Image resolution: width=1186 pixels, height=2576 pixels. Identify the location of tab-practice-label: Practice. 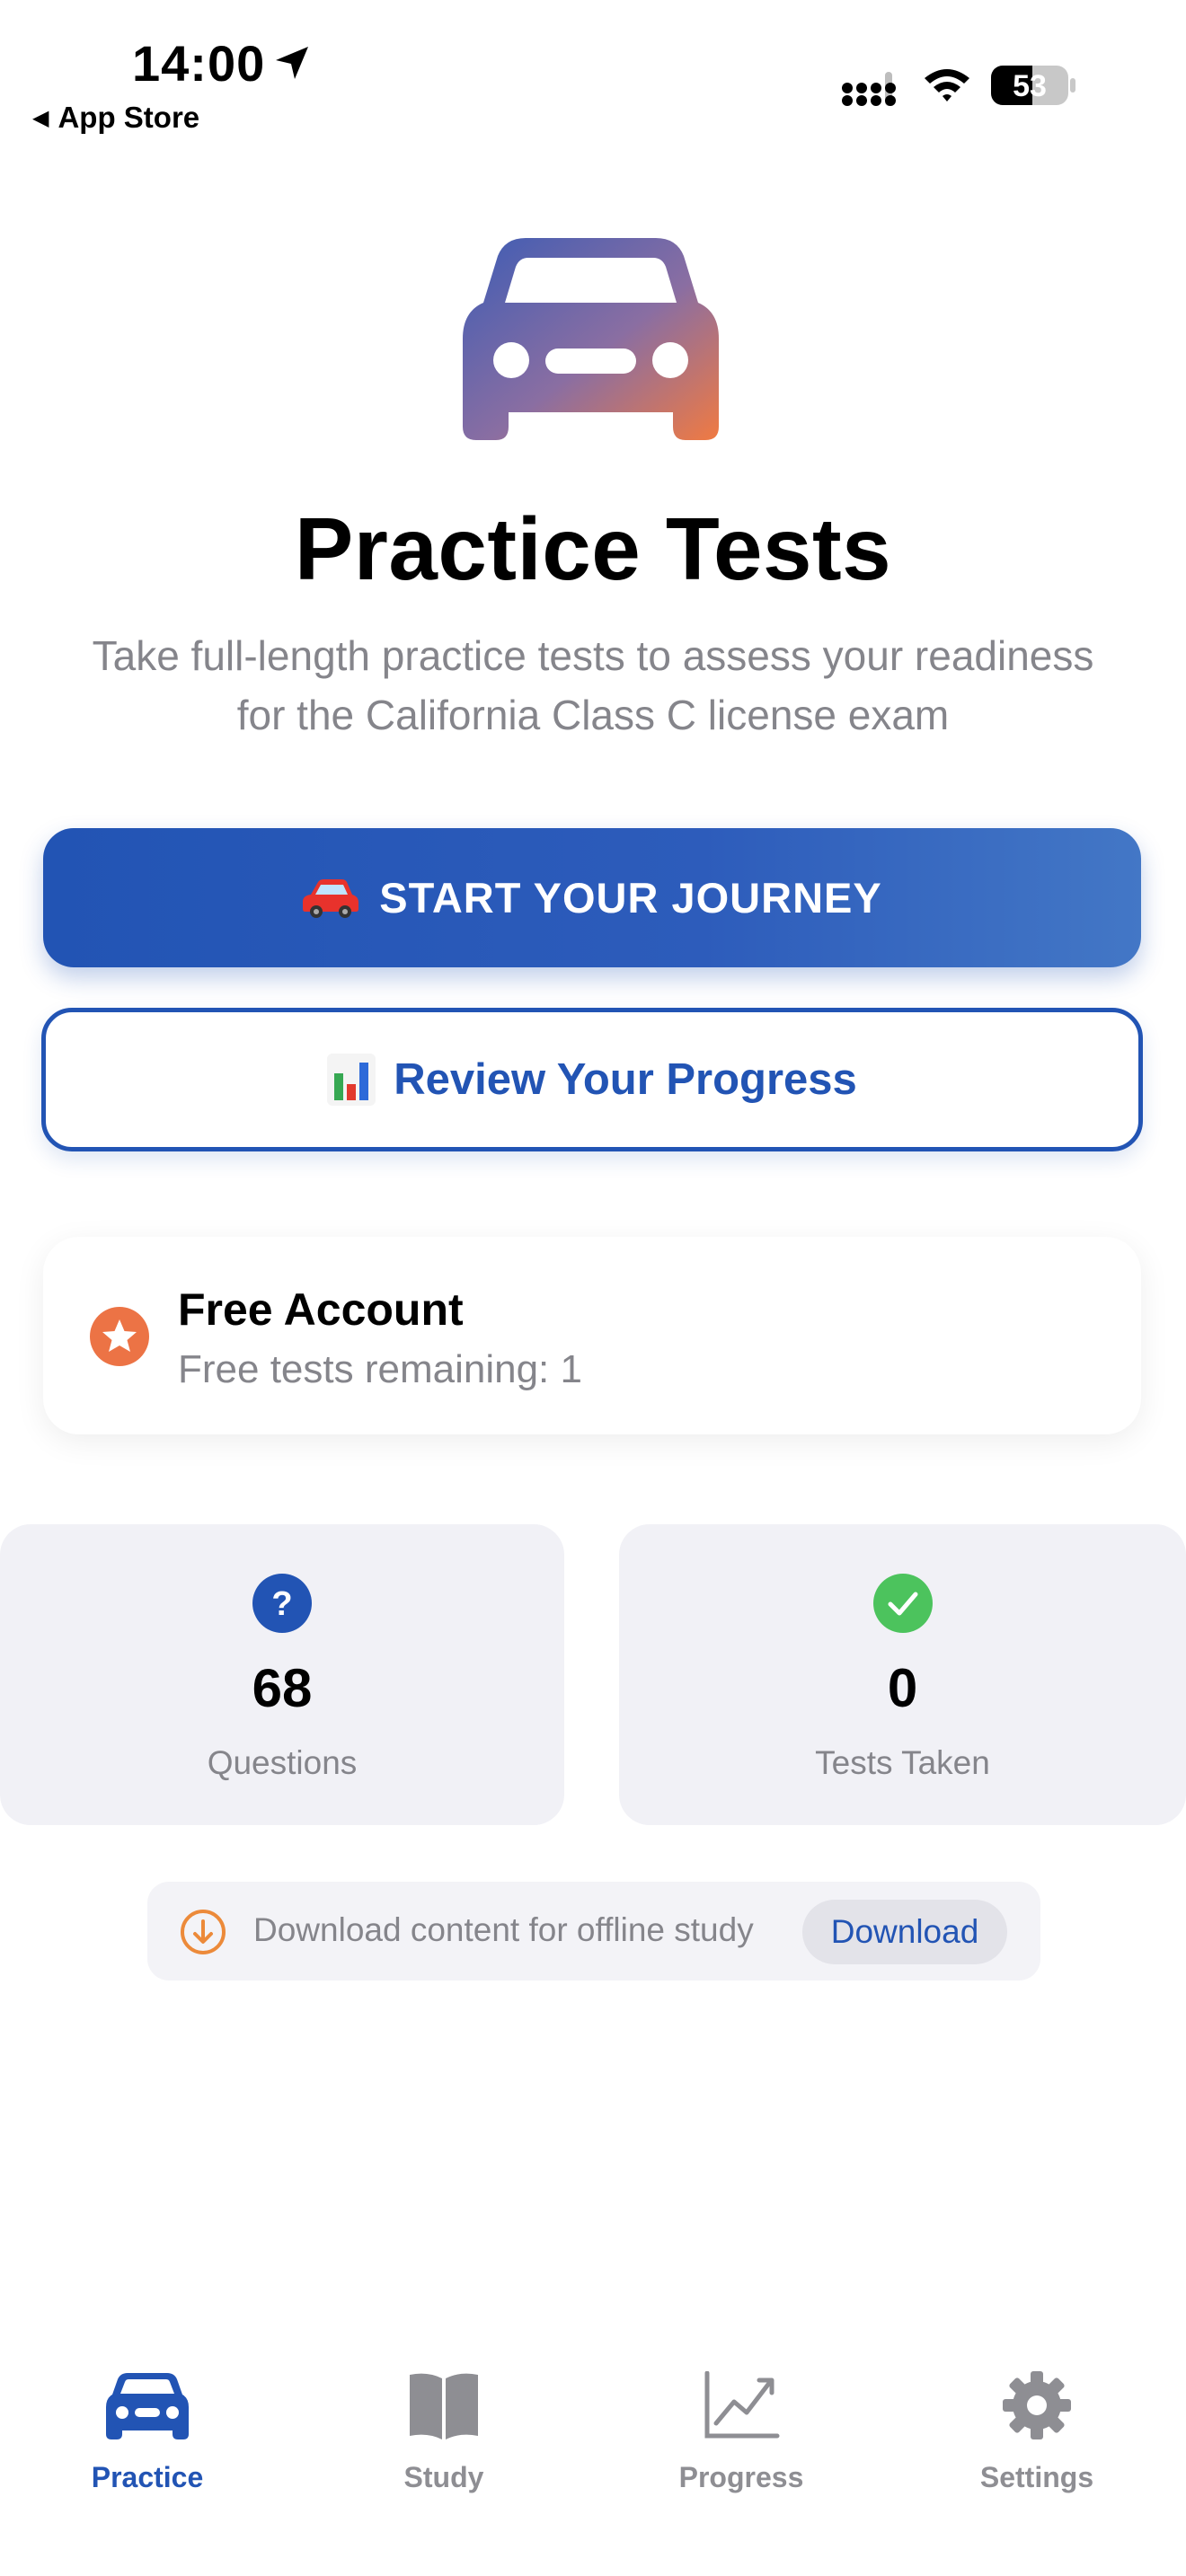
(147, 2477).